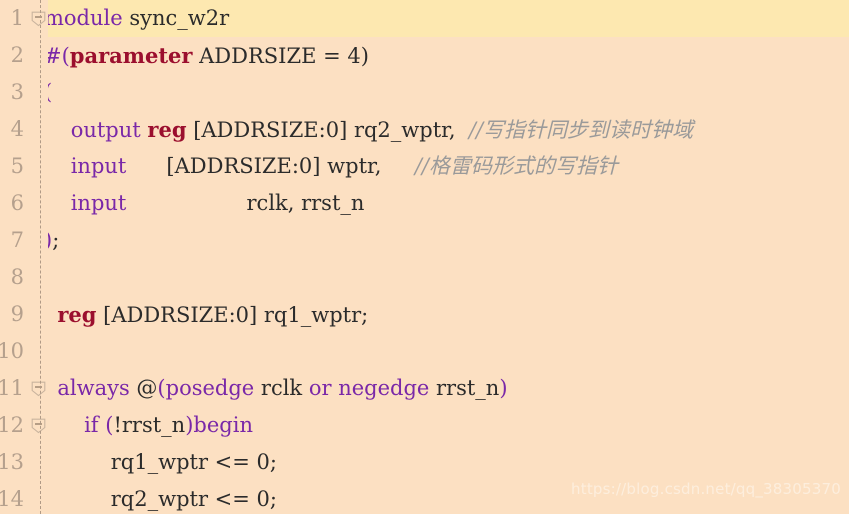  I want to click on line-number: 9, so click(17, 314).